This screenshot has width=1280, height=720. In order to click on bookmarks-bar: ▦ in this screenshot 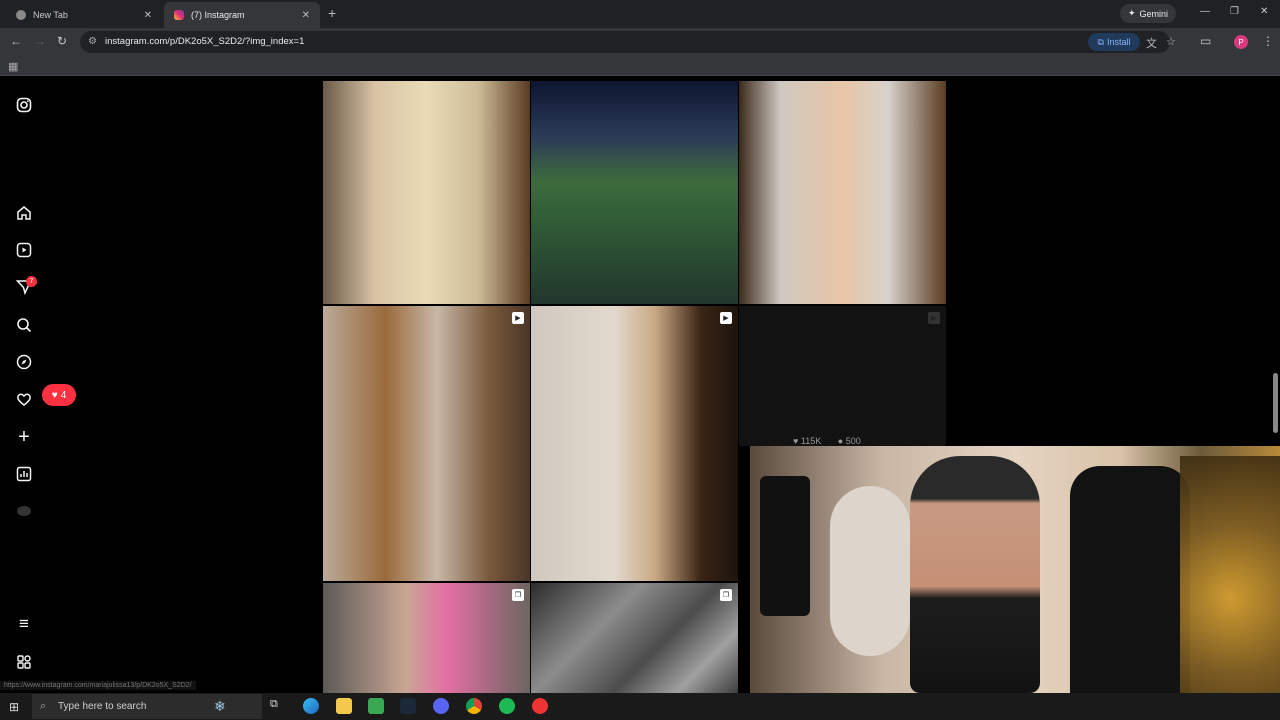, I will do `click(640, 66)`.